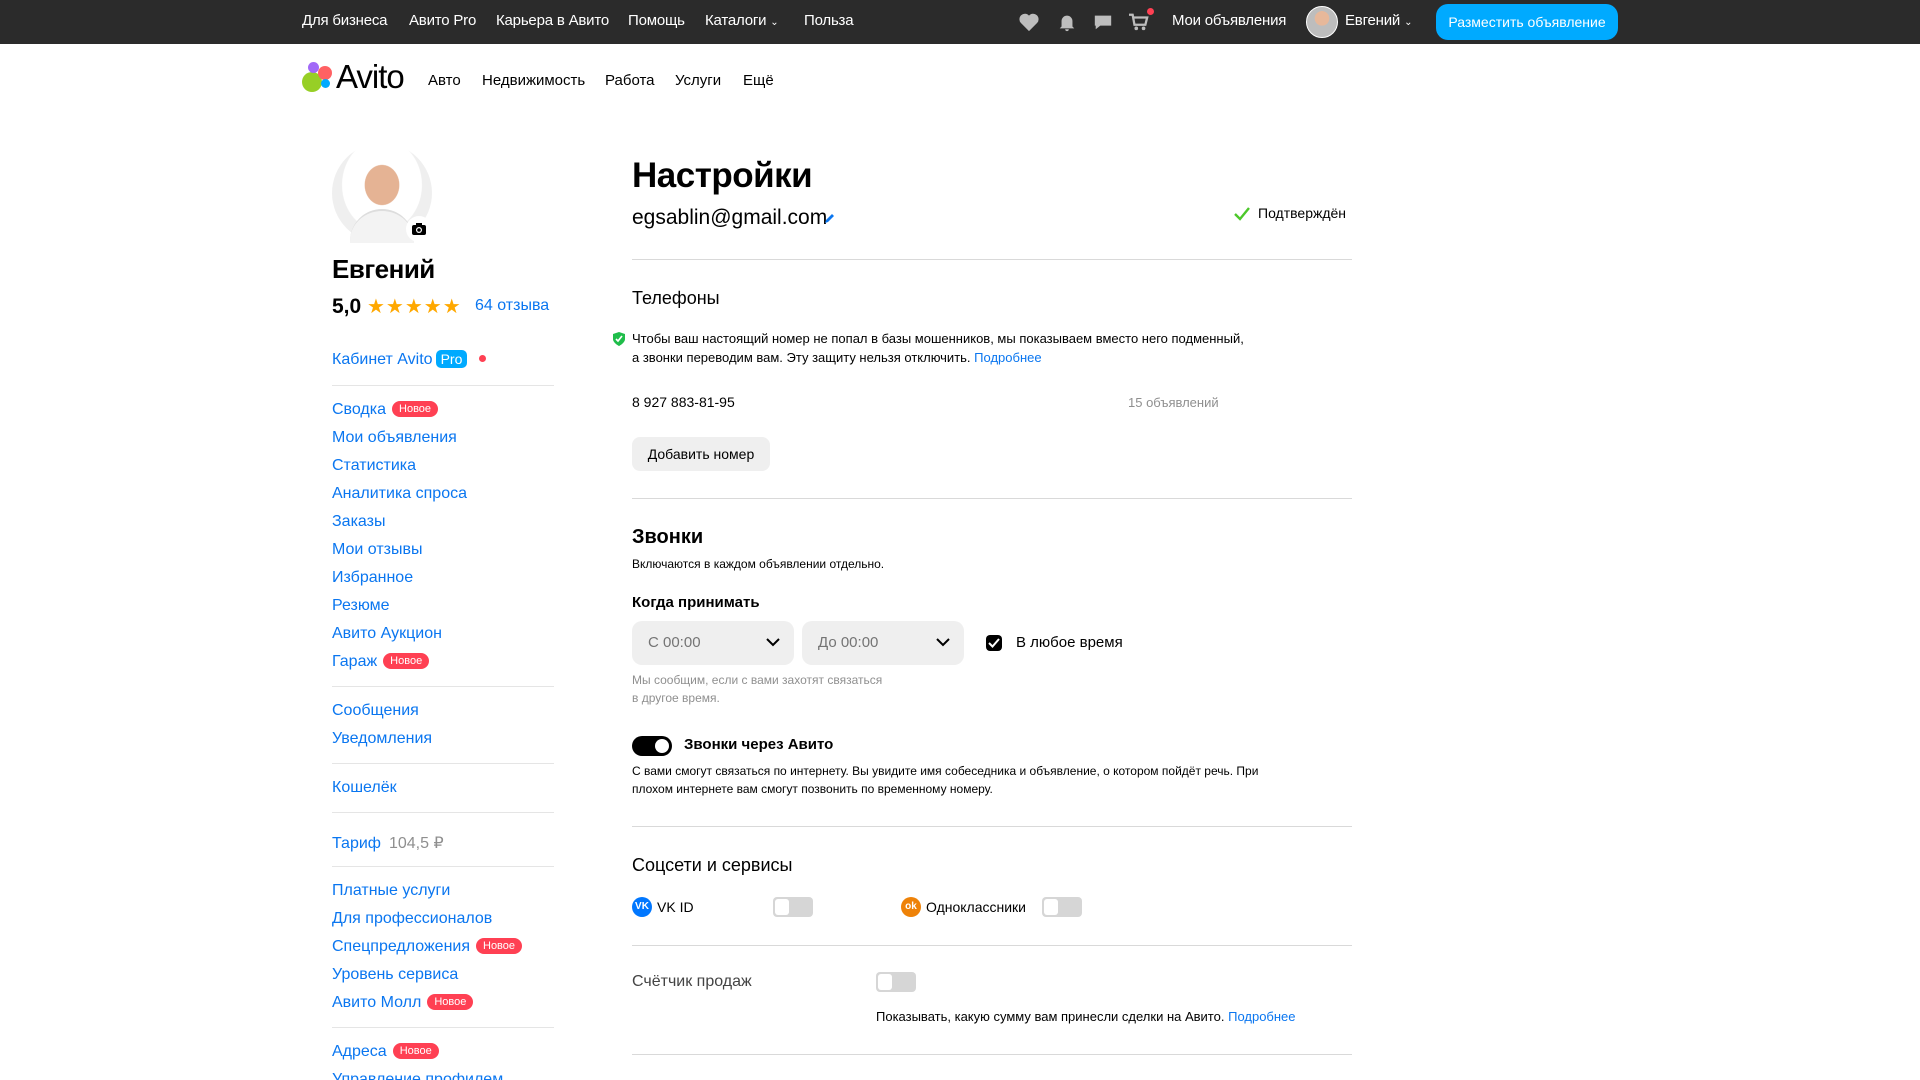 Image resolution: width=1920 pixels, height=1080 pixels. What do you see at coordinates (391, 891) in the screenshot?
I see `sidebar-item-paid-services: Платные услуги` at bounding box center [391, 891].